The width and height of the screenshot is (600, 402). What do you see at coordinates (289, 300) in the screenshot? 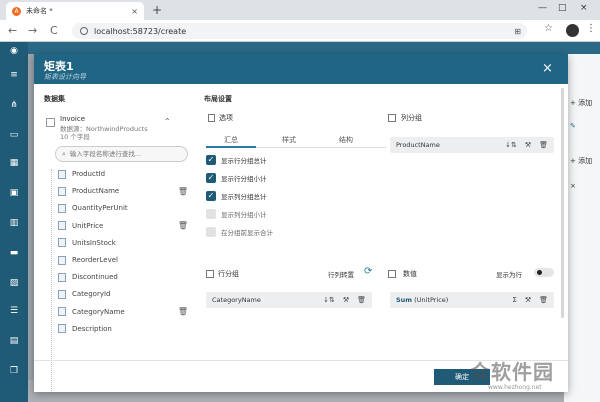
I see `row-group-item: CategoryName ↓⇅ ⚒ 🗑` at bounding box center [289, 300].